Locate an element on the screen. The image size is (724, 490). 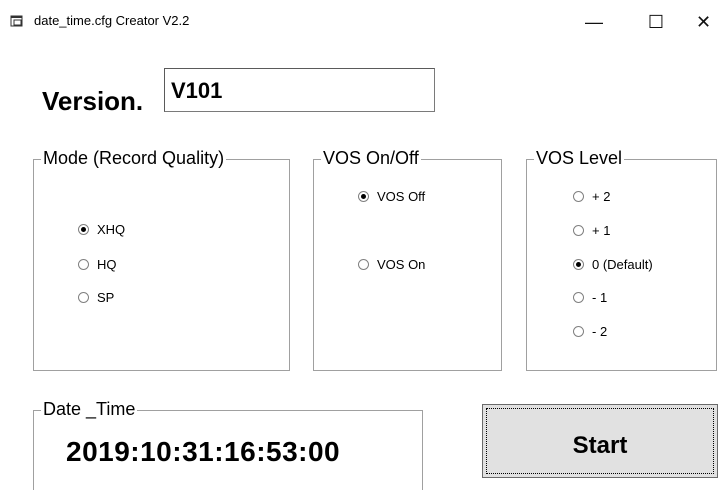
maximize-button: ☐ is located at coordinates (656, 22).